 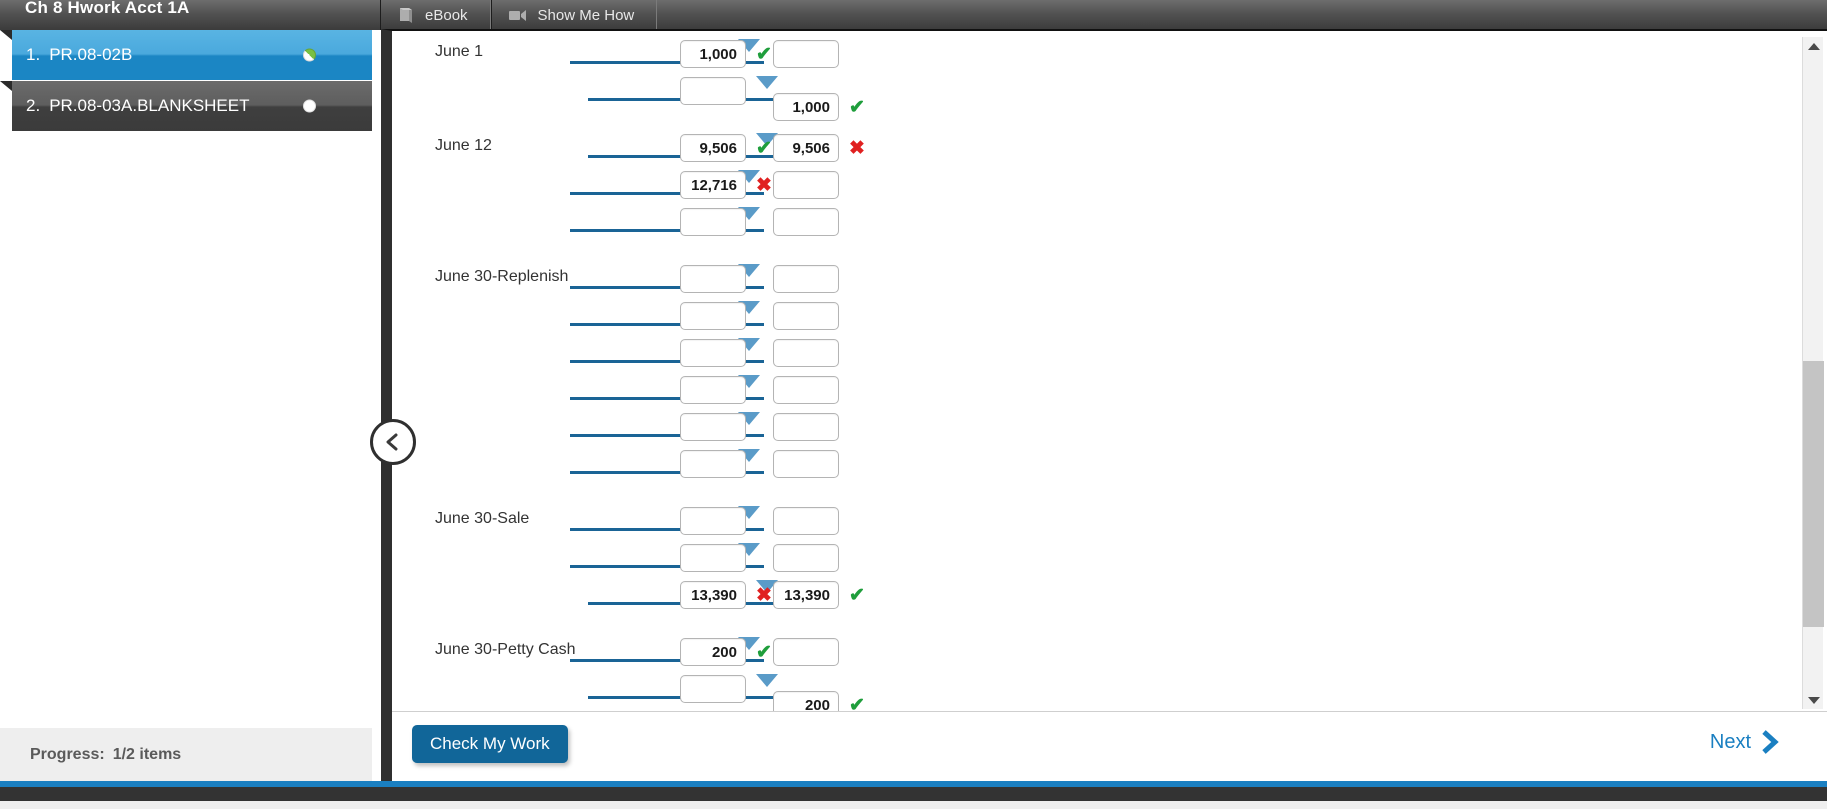 What do you see at coordinates (1770, 742) in the screenshot?
I see `chevron-right-icon` at bounding box center [1770, 742].